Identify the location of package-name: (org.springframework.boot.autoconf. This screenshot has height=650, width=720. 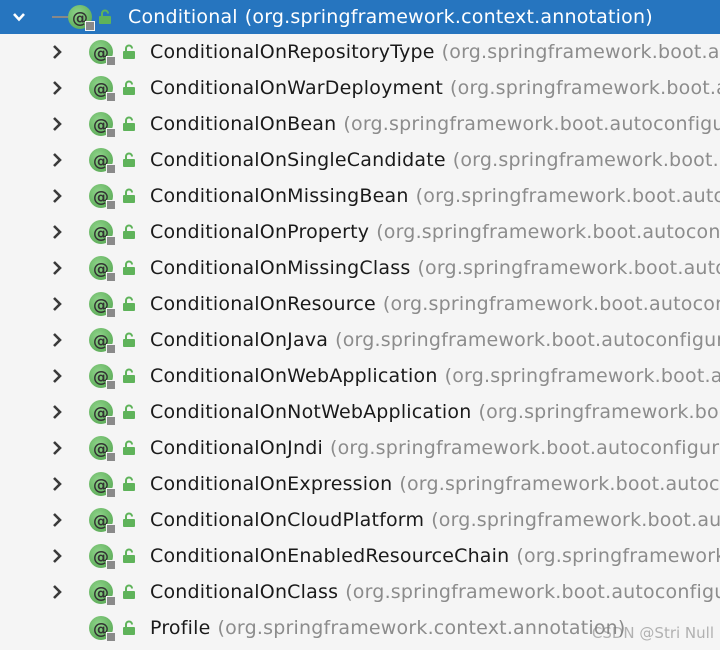
(551, 304).